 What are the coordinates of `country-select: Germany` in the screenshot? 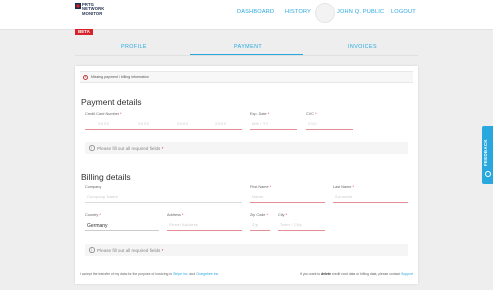 It's located at (122, 226).